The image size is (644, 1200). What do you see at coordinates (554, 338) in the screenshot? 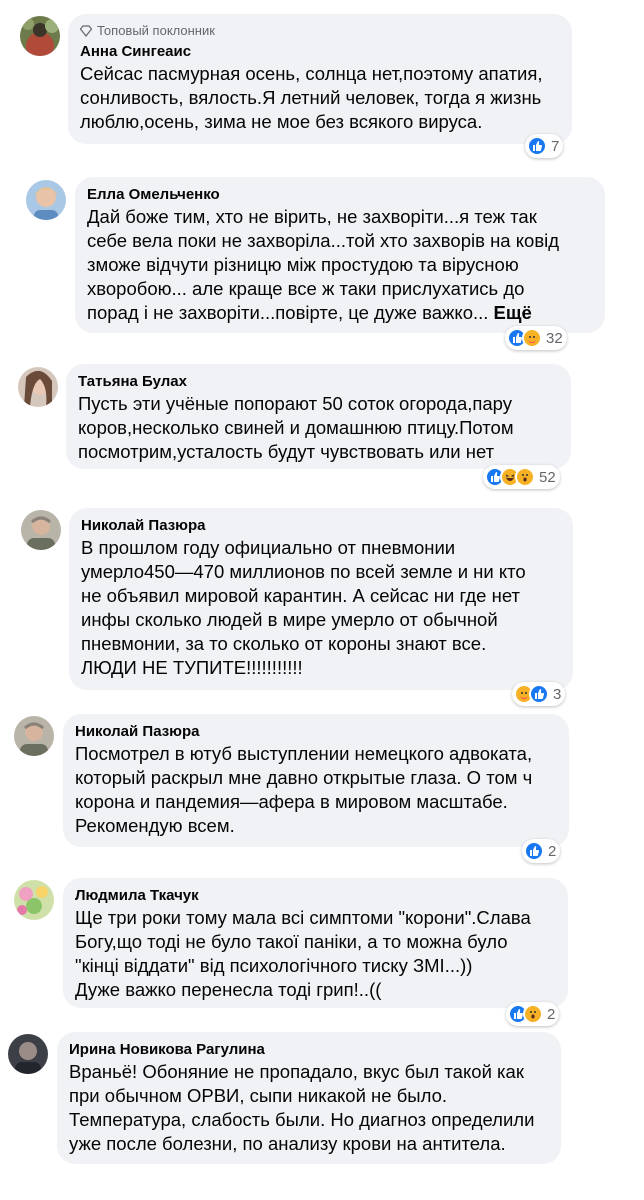
I see `reaction-count: 32` at bounding box center [554, 338].